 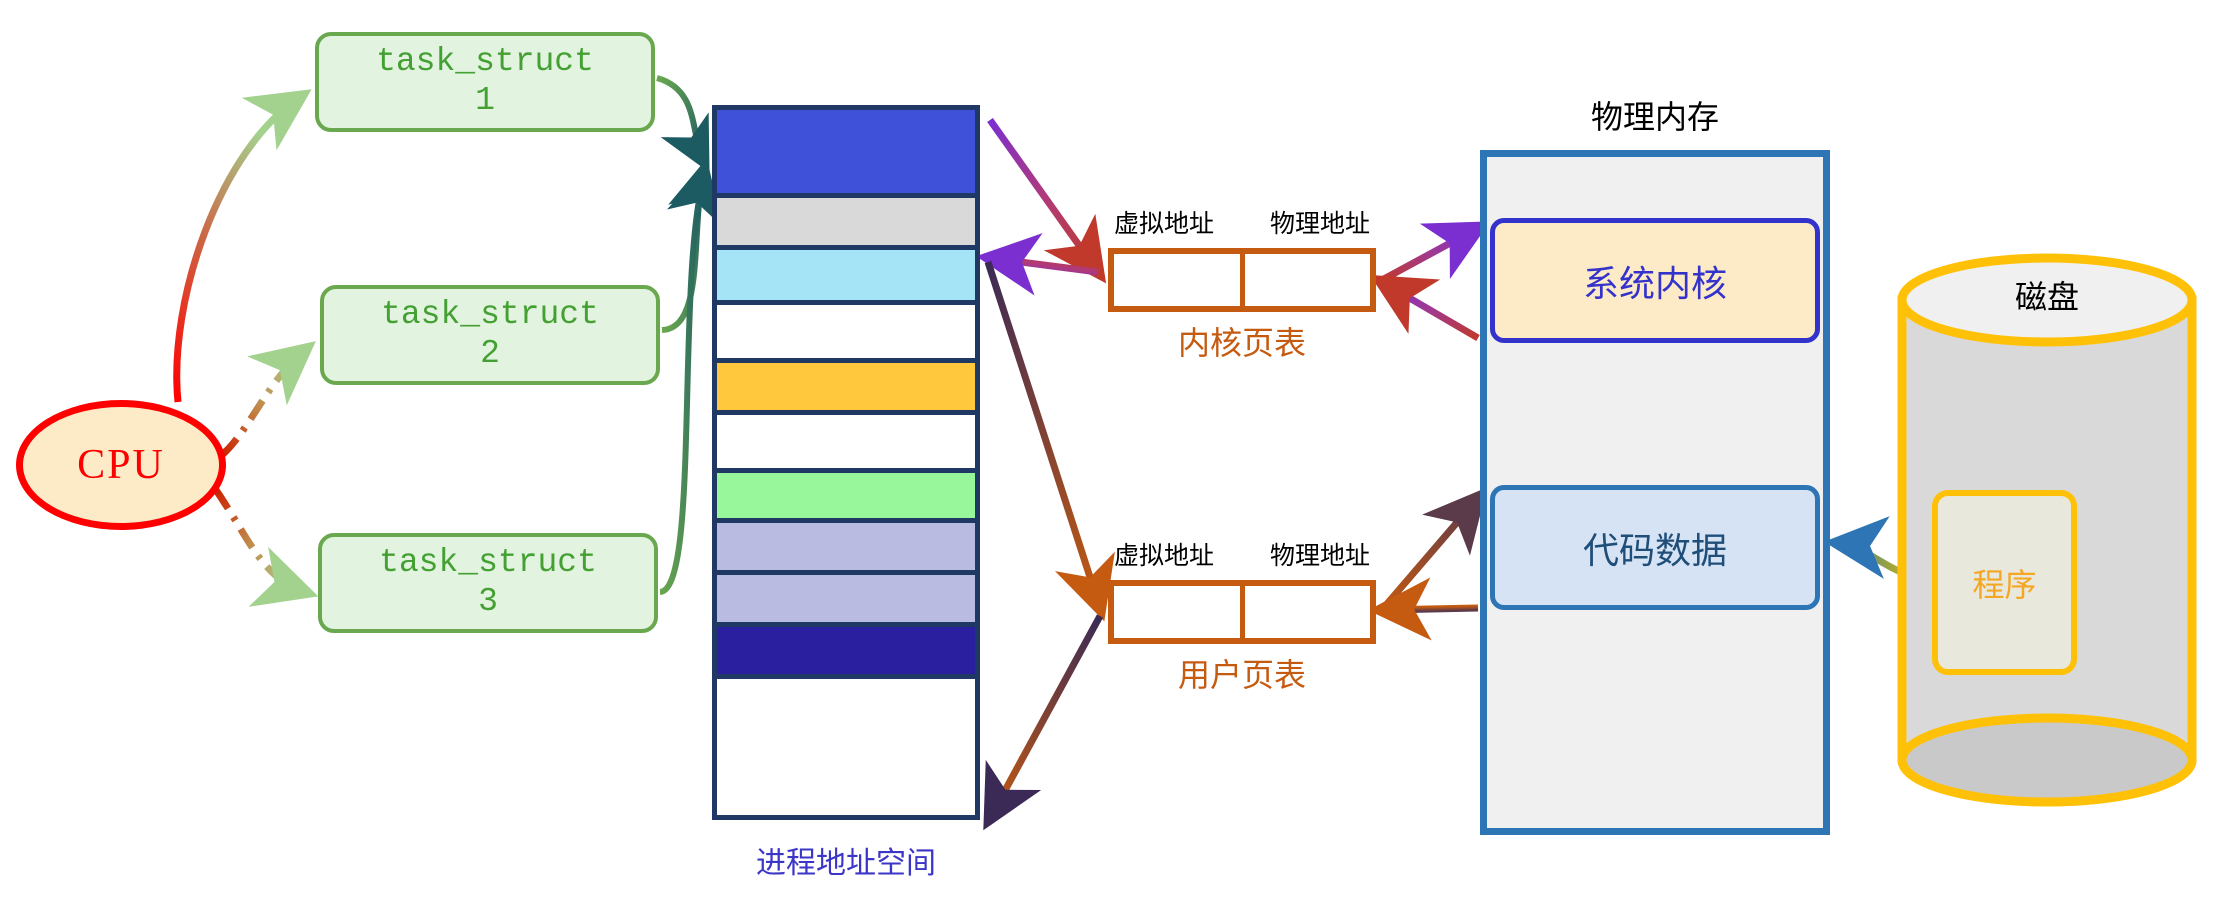 What do you see at coordinates (2046, 297) in the screenshot?
I see `disk-title: 磁盘` at bounding box center [2046, 297].